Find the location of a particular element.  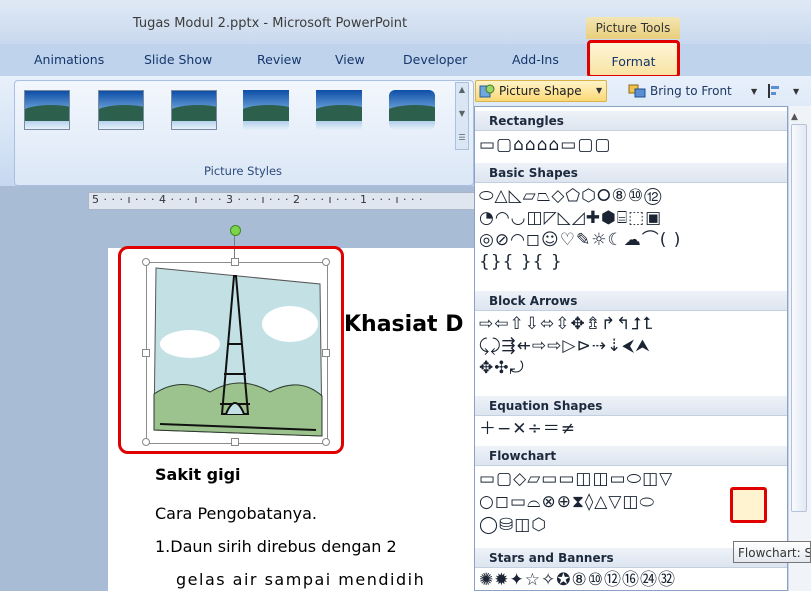

tab-slide-show: Slide Show is located at coordinates (178, 60).